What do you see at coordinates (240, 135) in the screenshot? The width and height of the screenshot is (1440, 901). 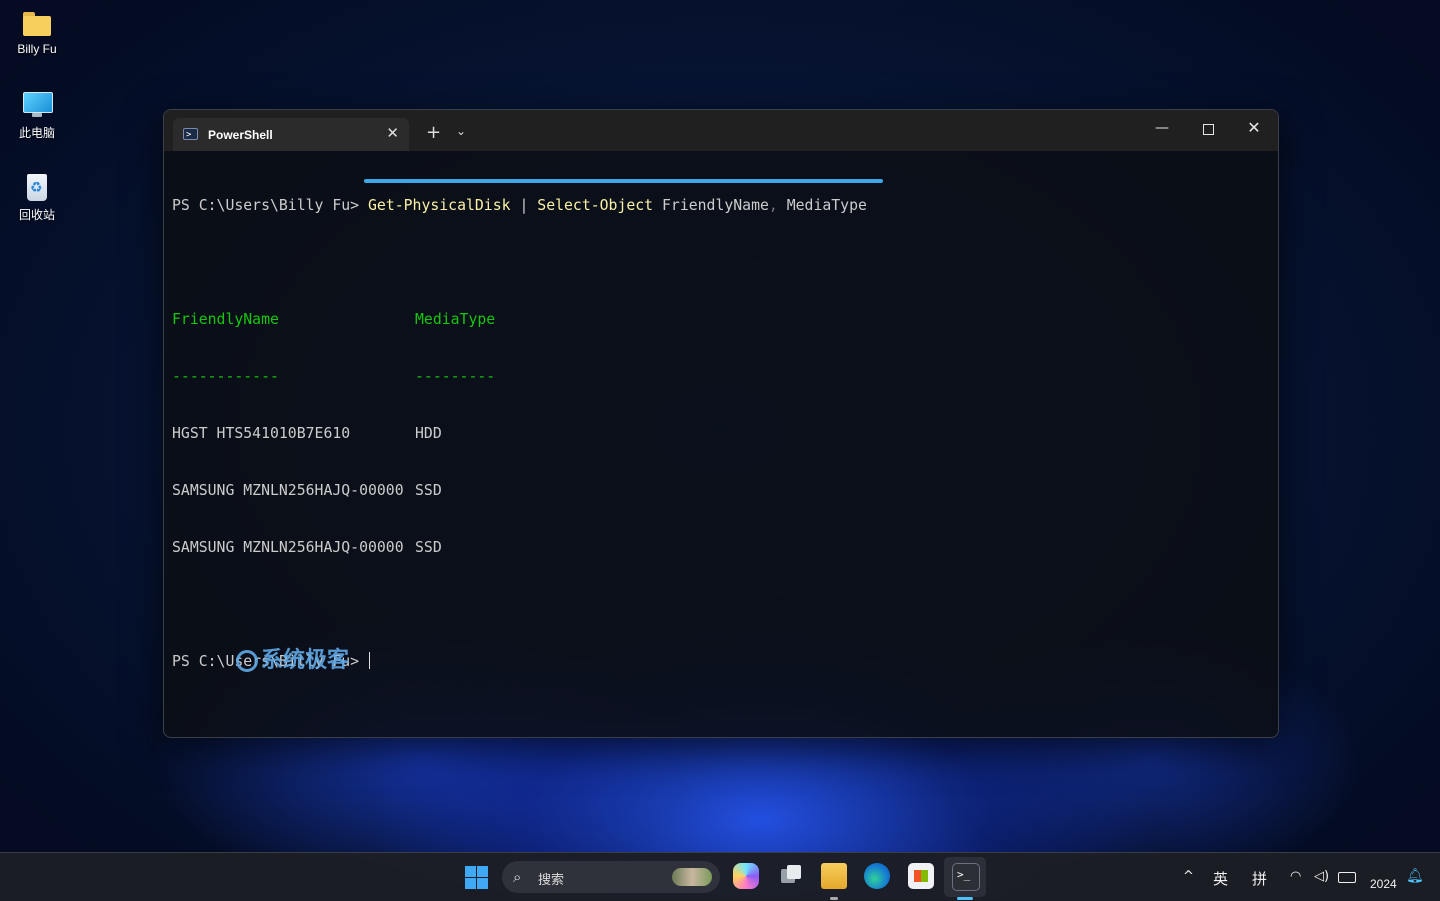 I see `tab-title: PowerShell` at bounding box center [240, 135].